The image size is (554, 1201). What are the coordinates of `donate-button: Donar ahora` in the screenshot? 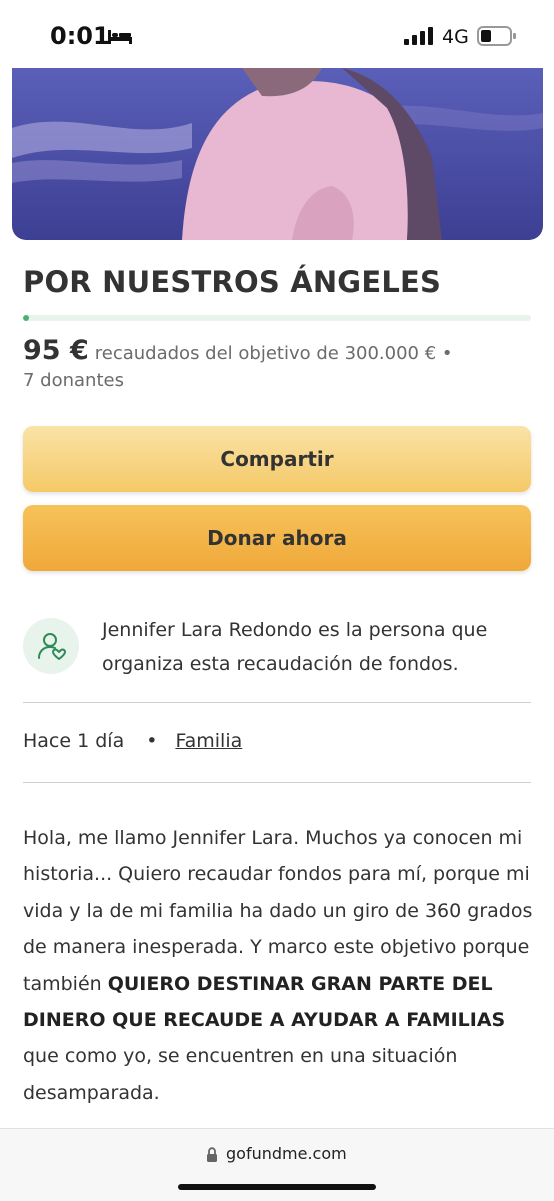 It's located at (277, 538).